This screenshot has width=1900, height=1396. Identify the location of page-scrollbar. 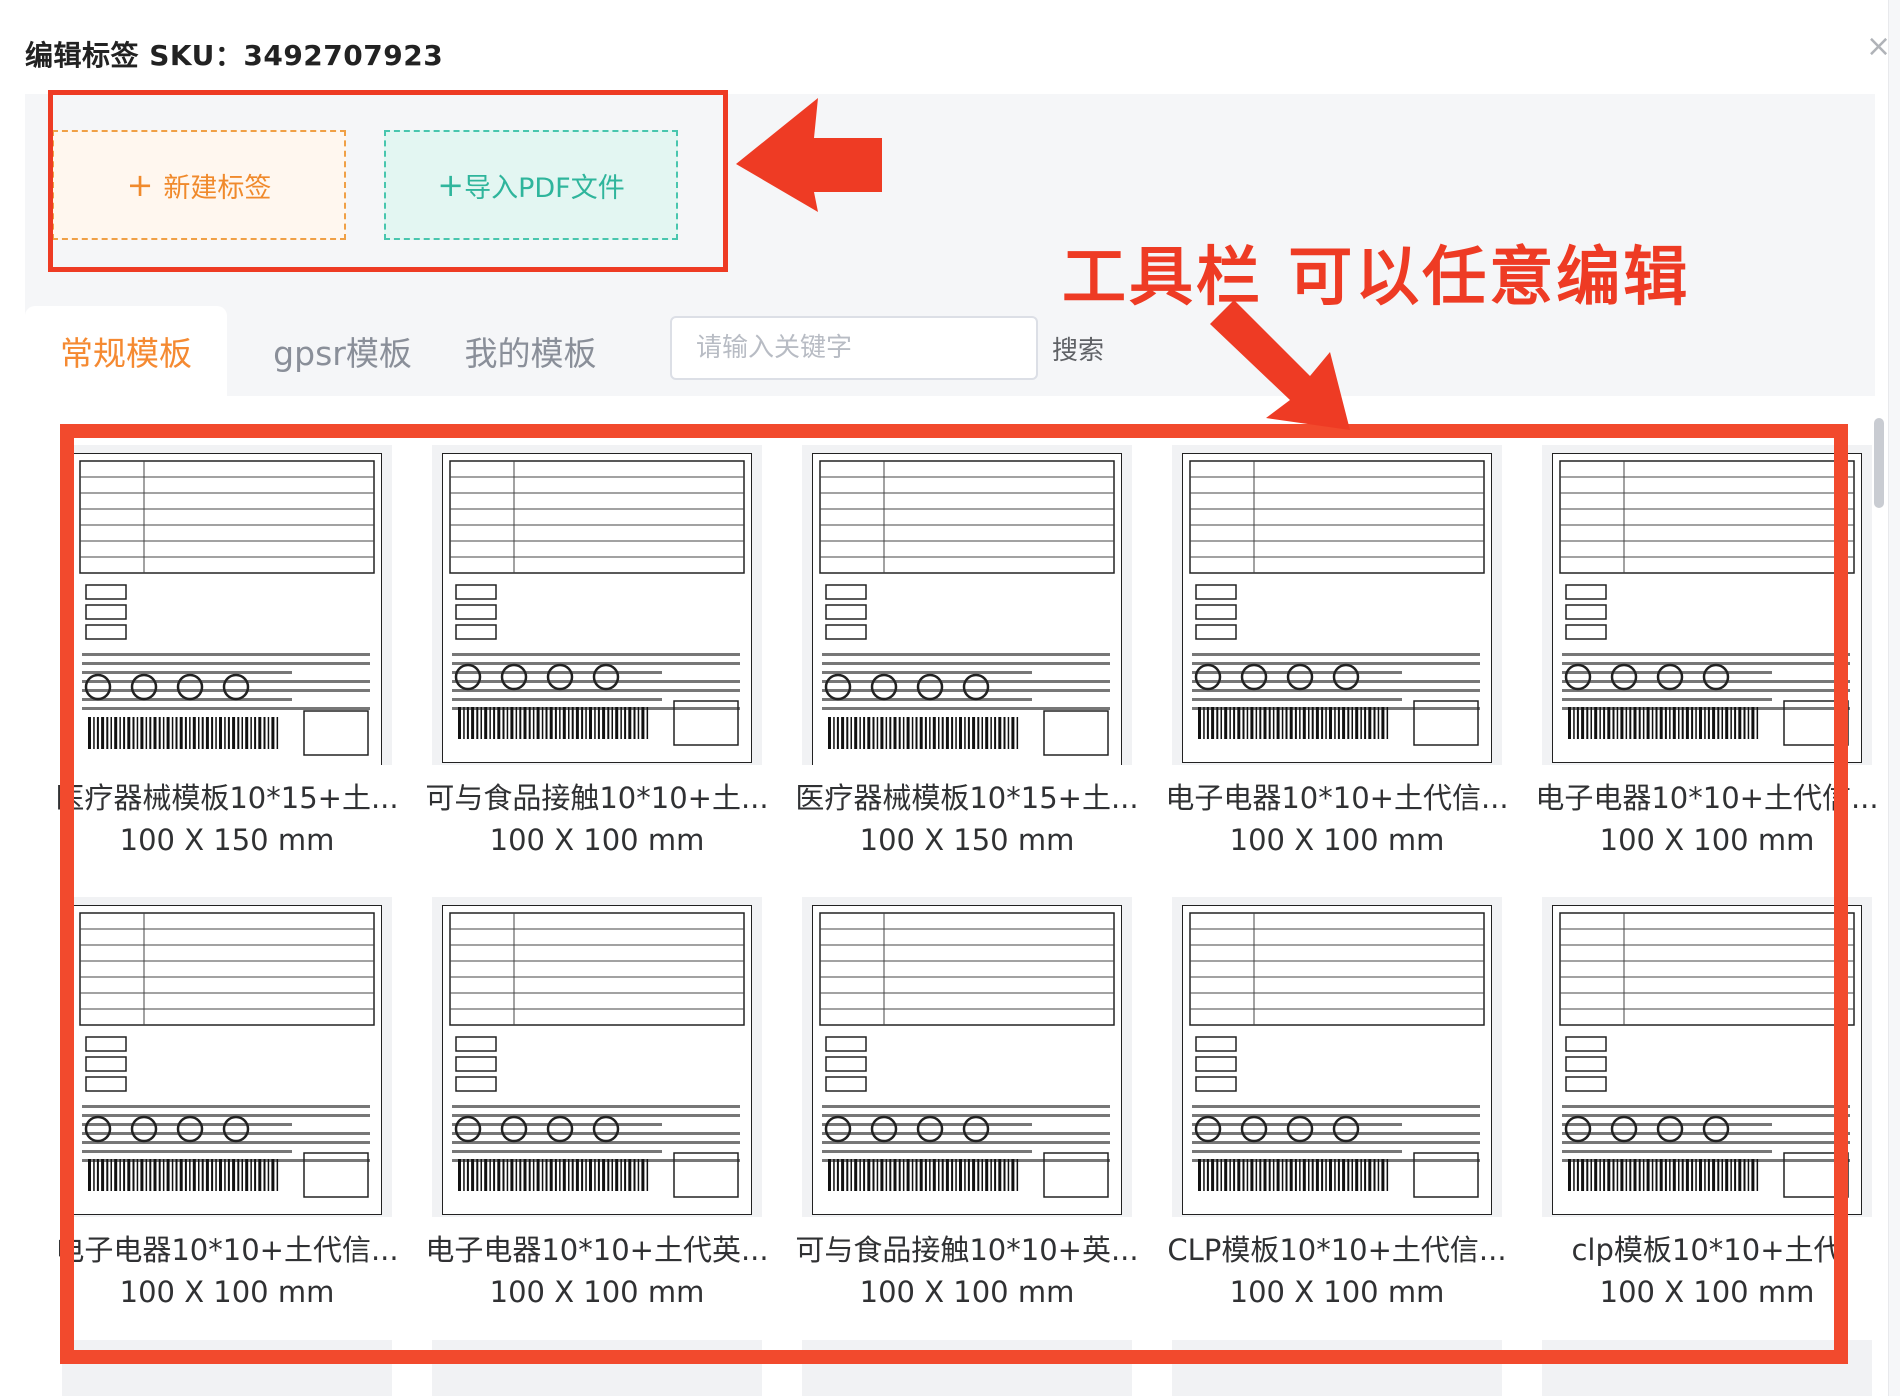
(1894, 698).